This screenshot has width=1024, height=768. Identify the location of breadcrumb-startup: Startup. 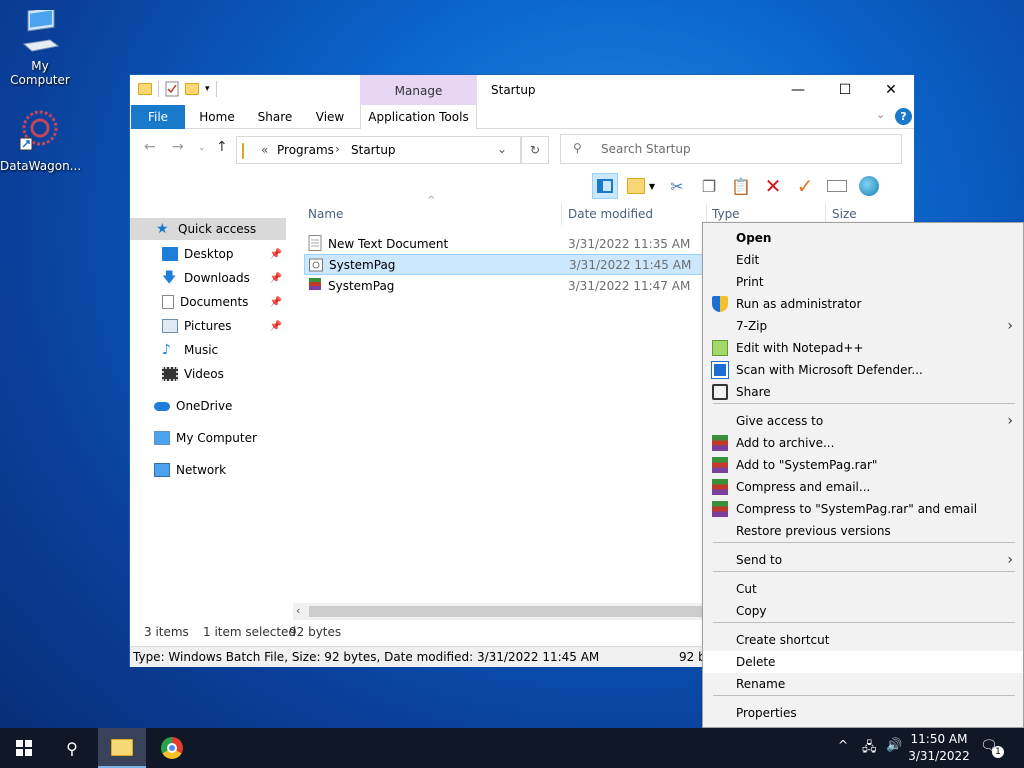
(373, 150).